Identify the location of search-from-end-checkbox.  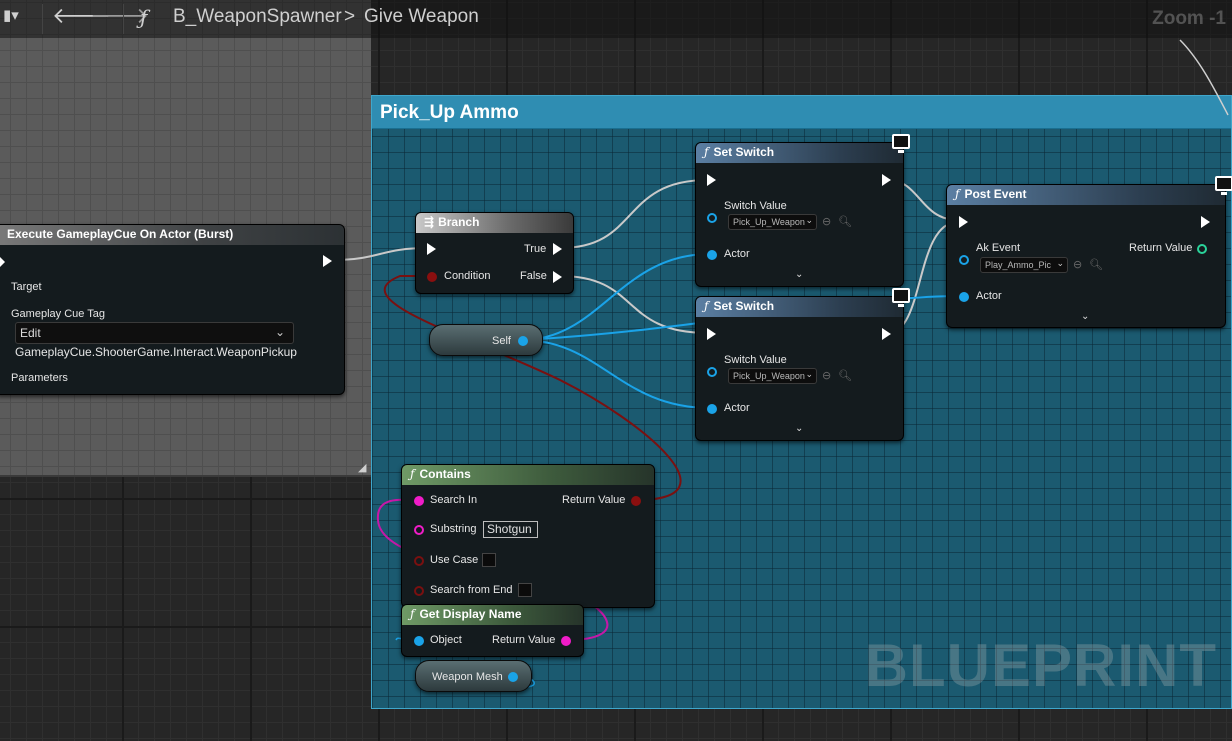
(525, 590).